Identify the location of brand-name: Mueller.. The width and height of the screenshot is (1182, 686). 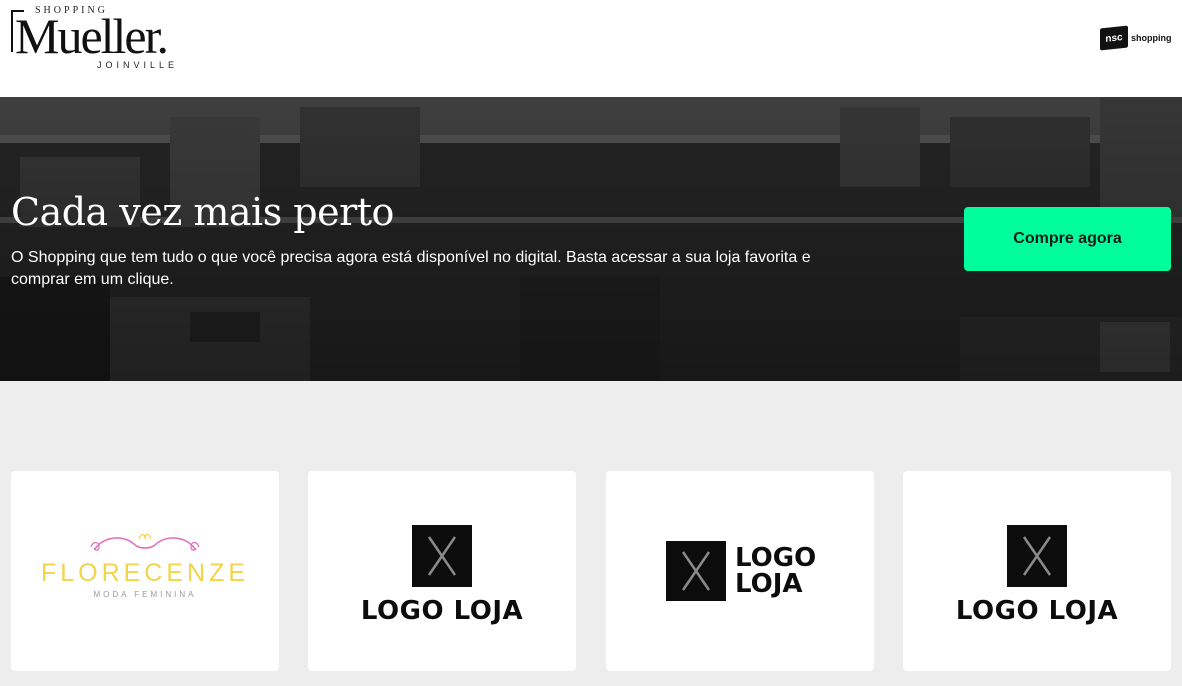
(92, 36).